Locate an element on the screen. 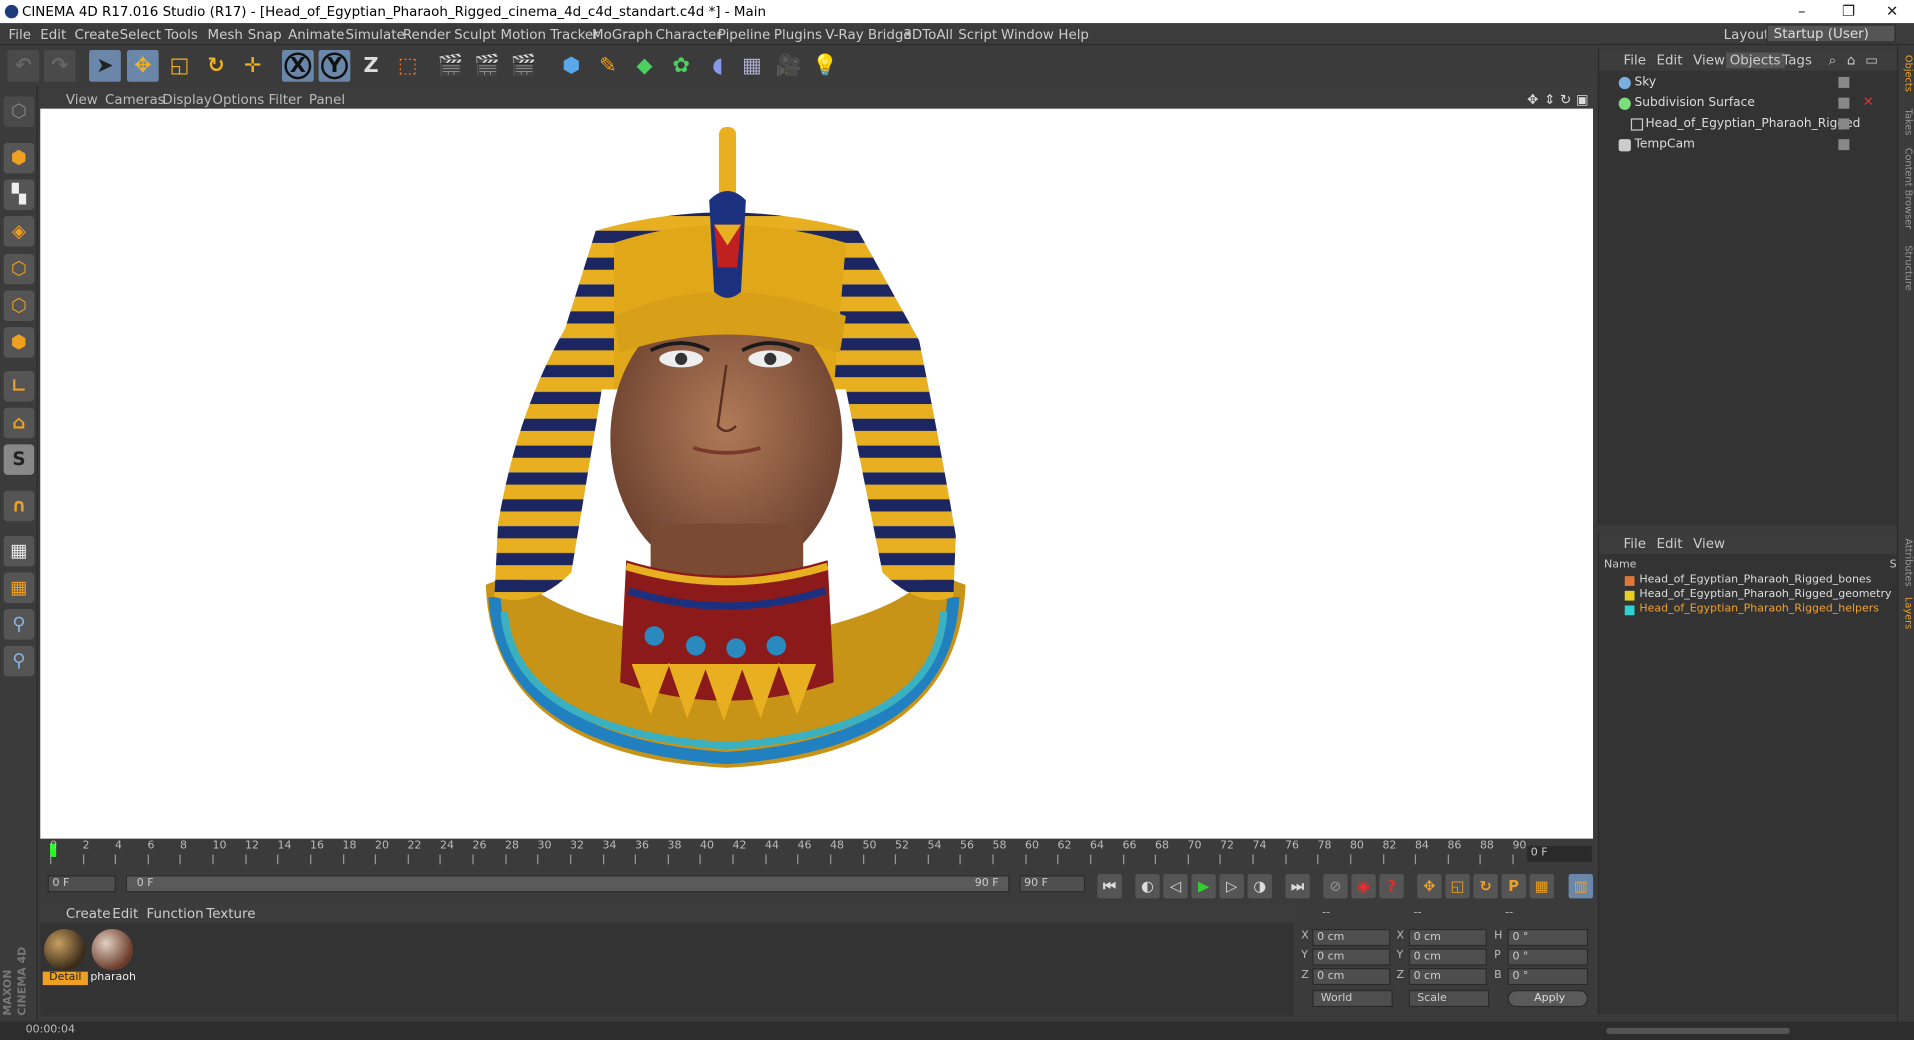 The width and height of the screenshot is (1914, 1040). layout-dropdown: Startup (User) is located at coordinates (1831, 33).